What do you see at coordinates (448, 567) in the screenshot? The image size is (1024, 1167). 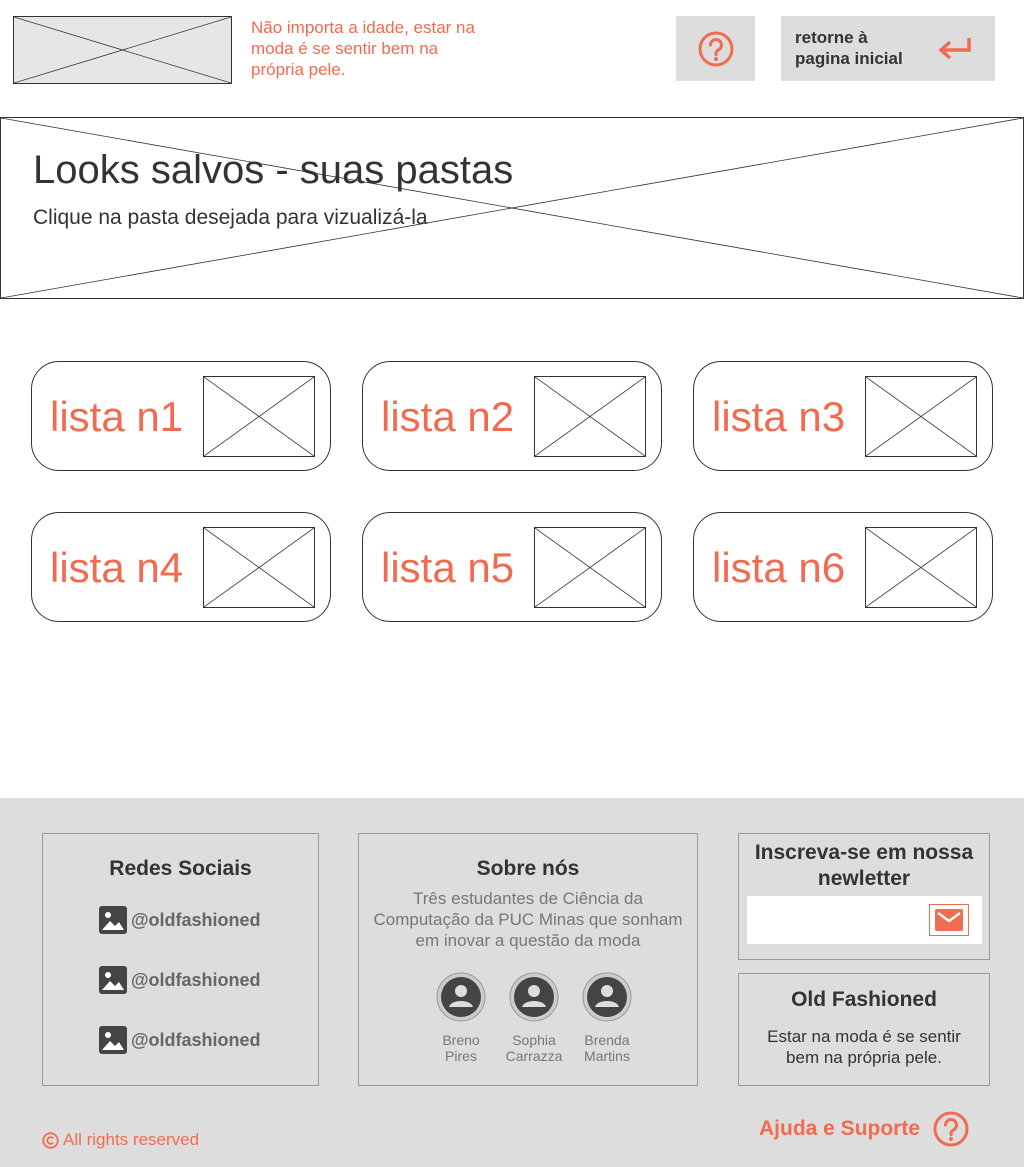 I see `folder-label: lista n5` at bounding box center [448, 567].